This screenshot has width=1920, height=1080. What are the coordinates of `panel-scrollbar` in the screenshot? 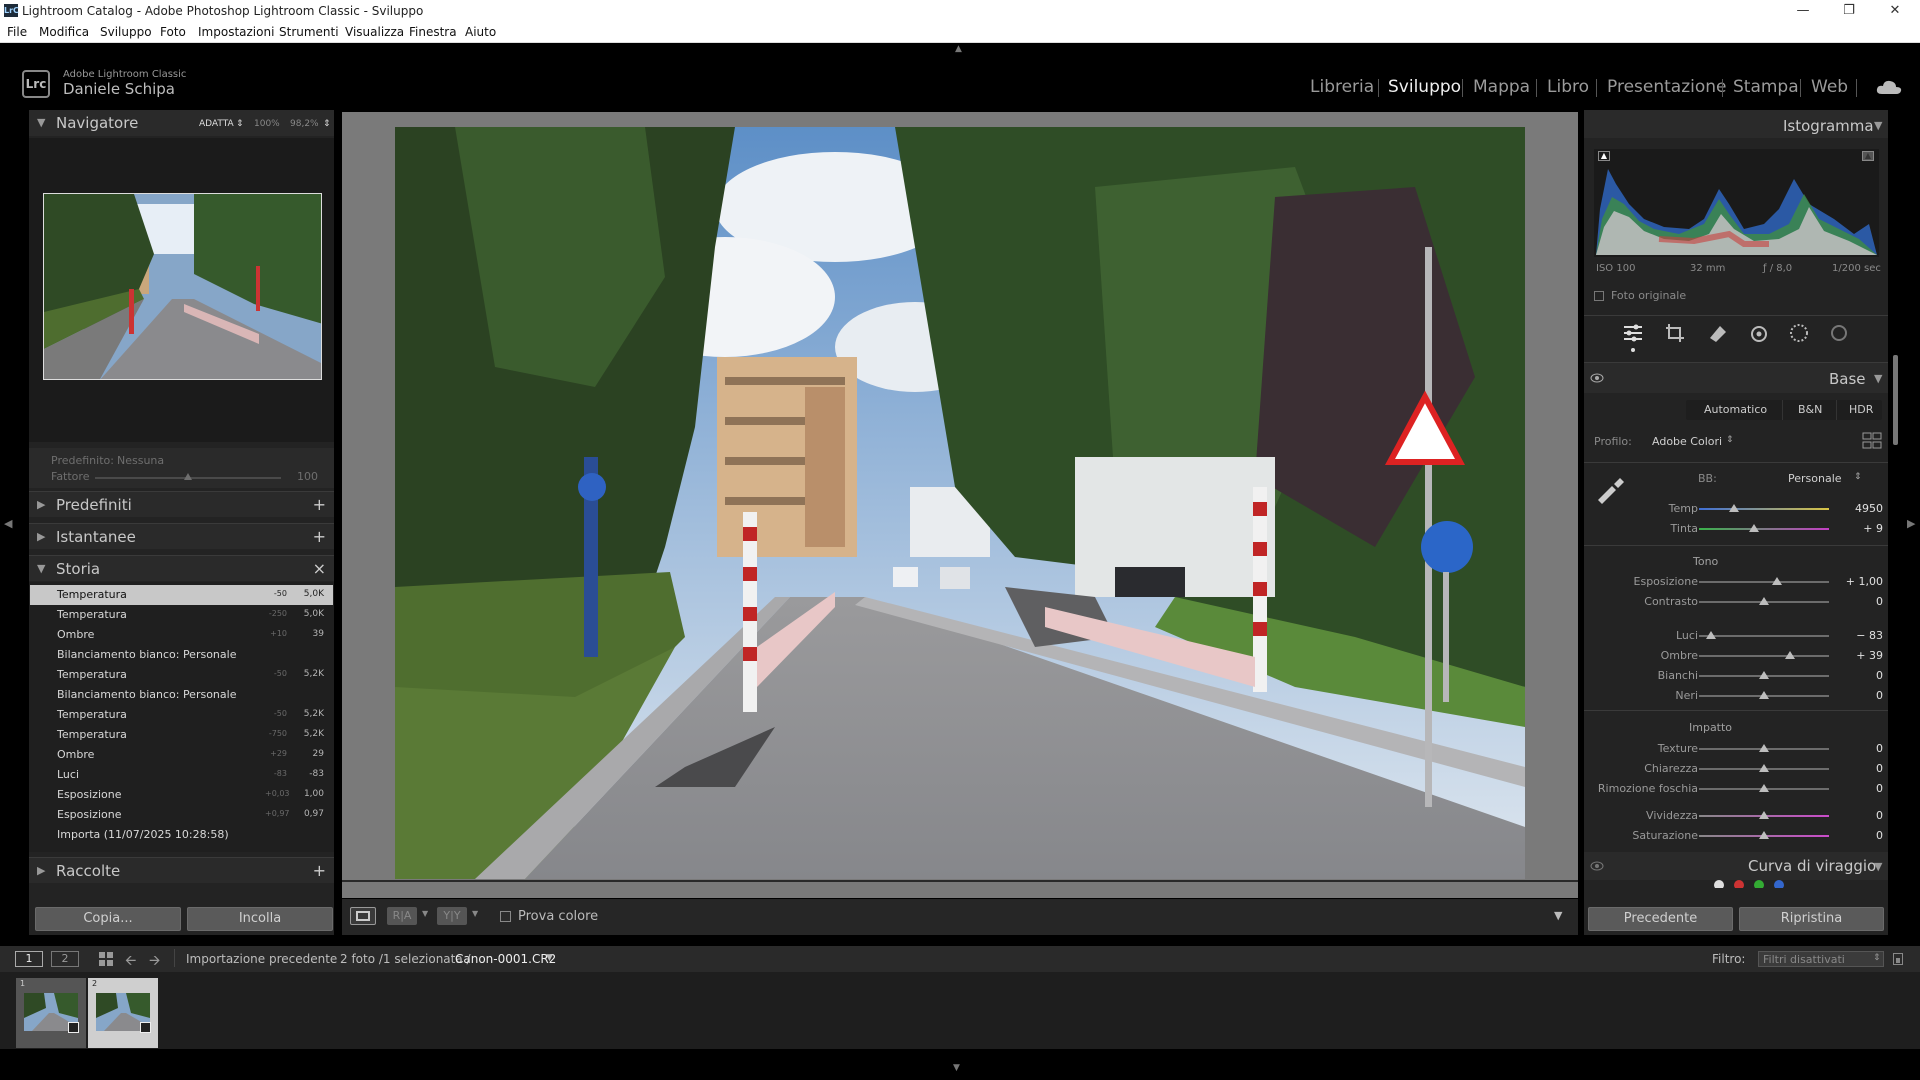 It's located at (1895, 400).